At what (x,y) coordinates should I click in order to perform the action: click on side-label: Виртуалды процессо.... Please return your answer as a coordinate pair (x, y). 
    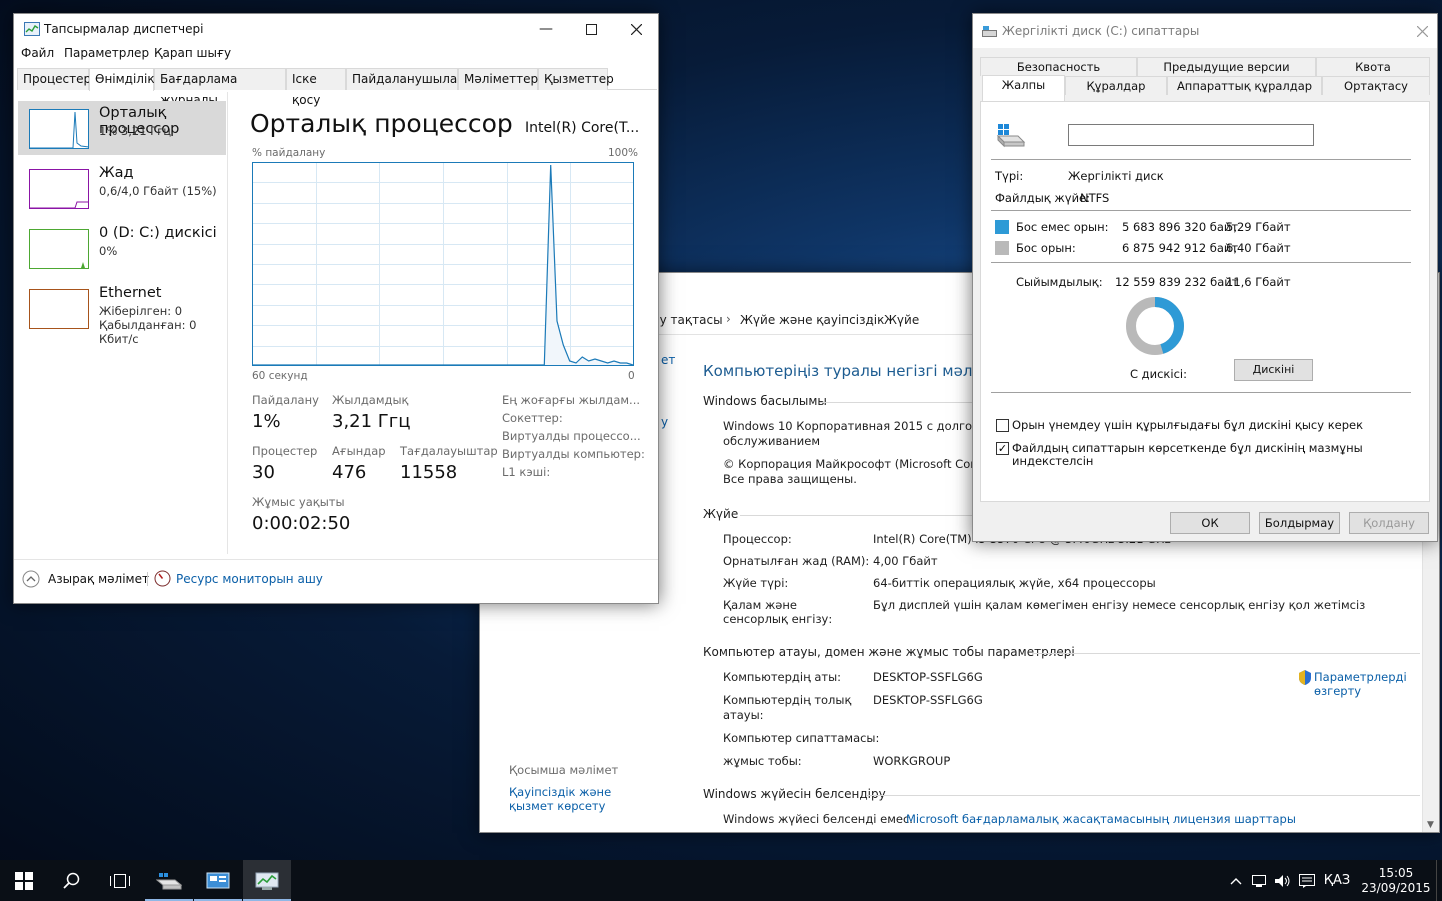
    Looking at the image, I should click on (571, 436).